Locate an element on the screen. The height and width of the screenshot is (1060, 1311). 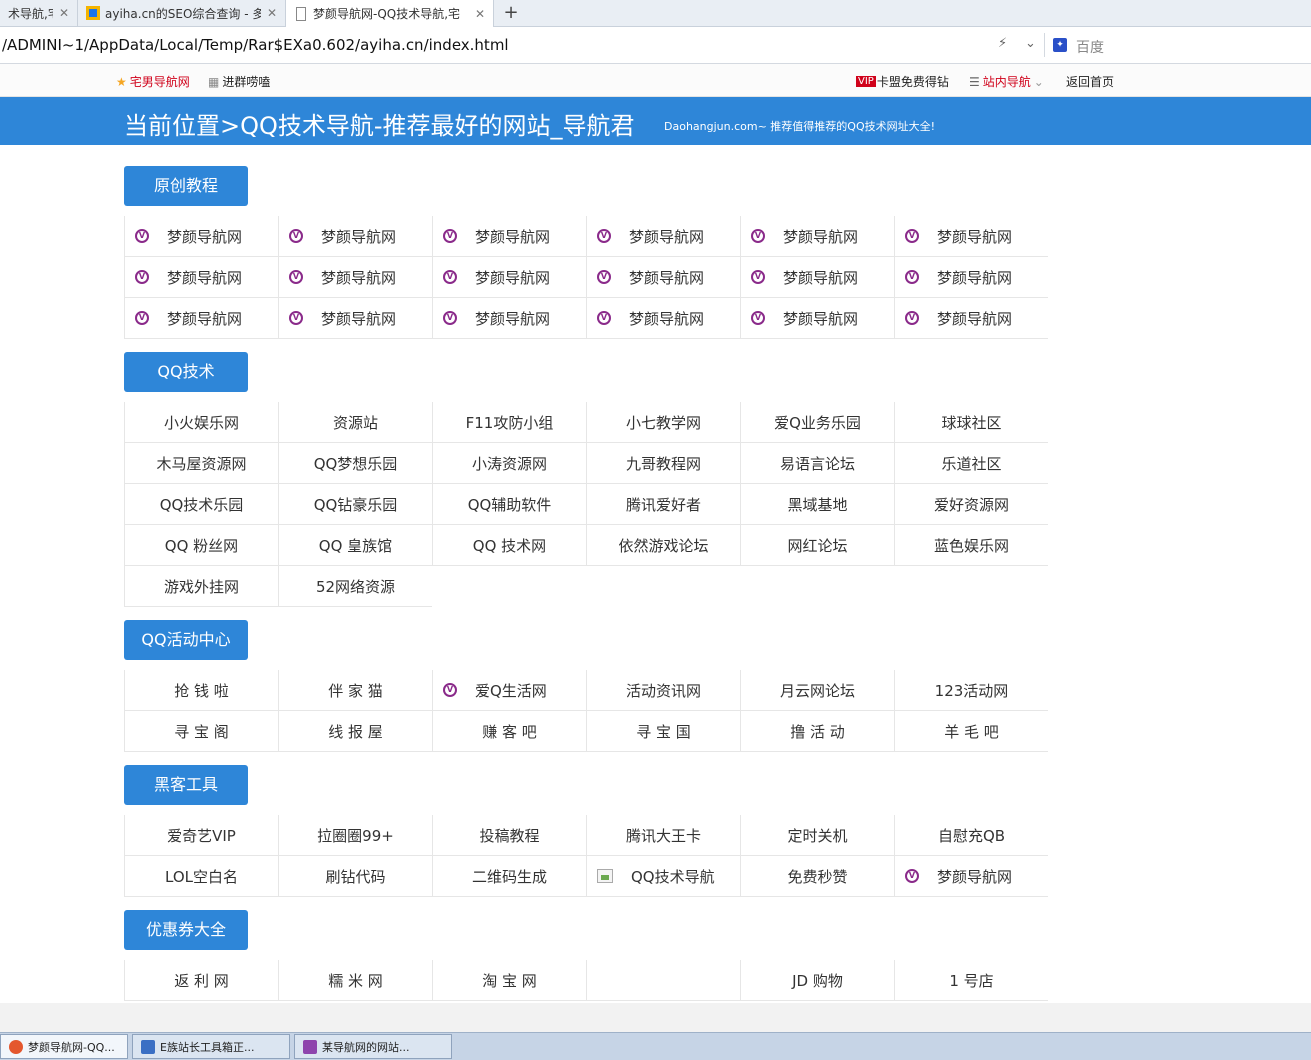
fav-join-group: ▦ 进群唠嗑 is located at coordinates (239, 81).